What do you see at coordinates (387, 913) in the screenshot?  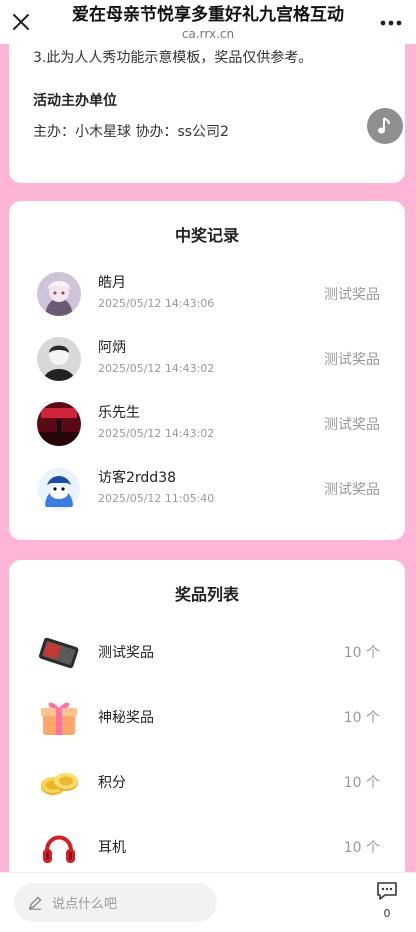 I see `comment-count: 0` at bounding box center [387, 913].